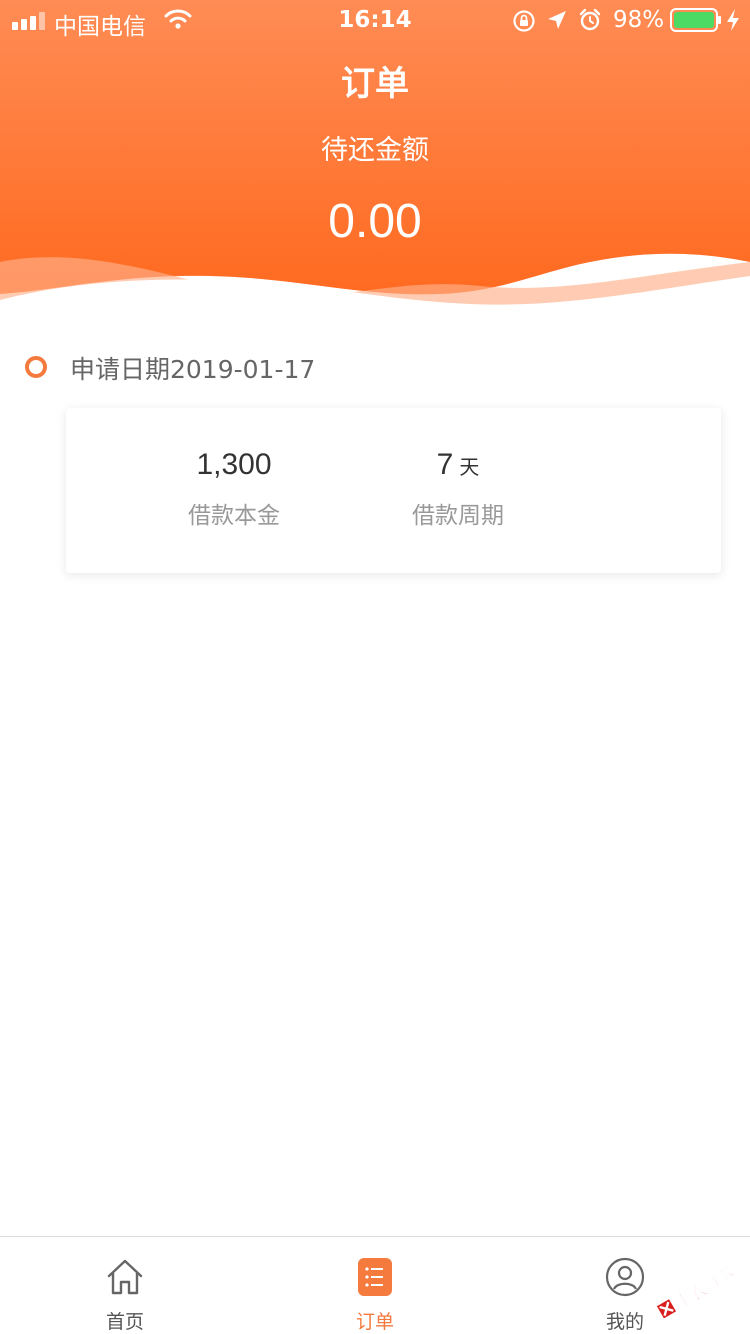  I want to click on page-title: 订单, so click(375, 84).